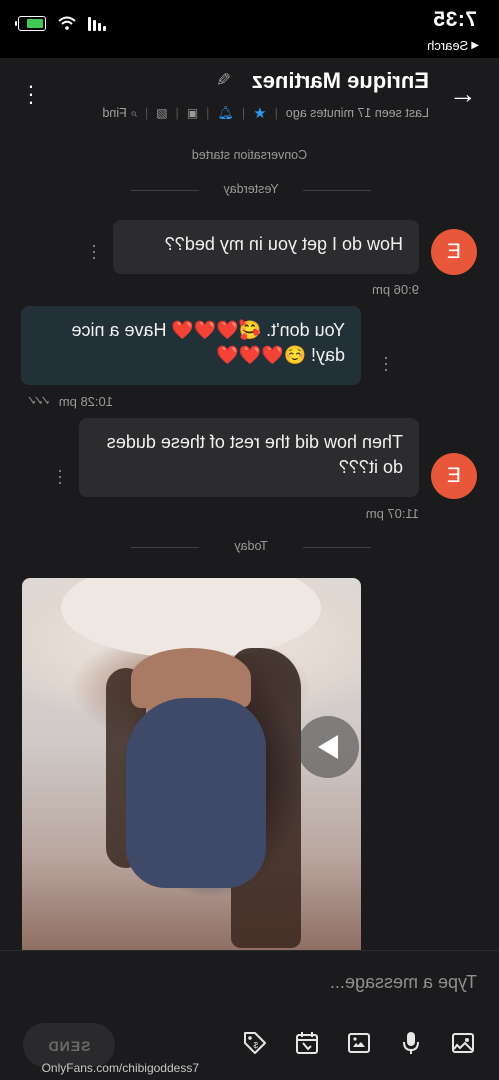  Describe the element at coordinates (328, 747) in the screenshot. I see `video-play-icon` at that location.